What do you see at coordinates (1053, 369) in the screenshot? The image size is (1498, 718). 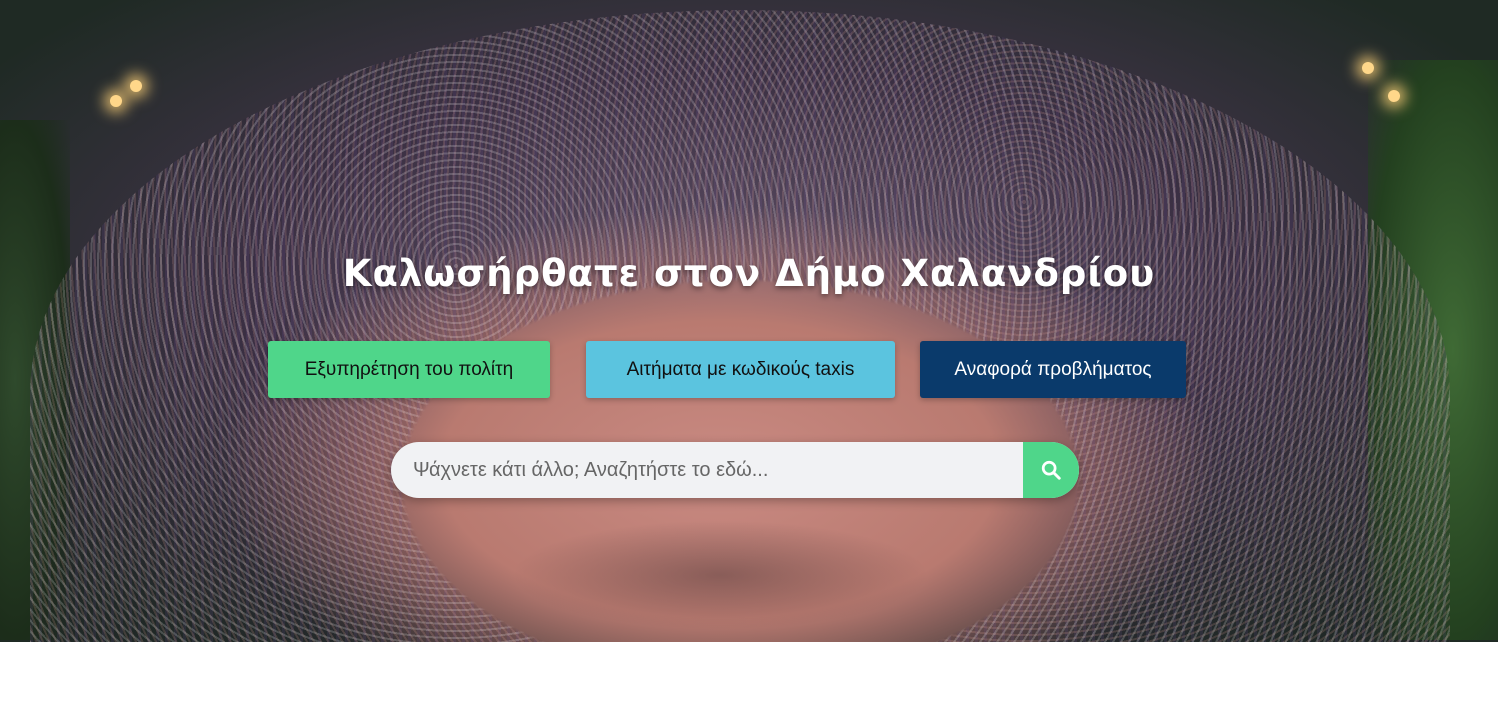 I see `report-problem-button: Αναφορά προβλήματος` at bounding box center [1053, 369].